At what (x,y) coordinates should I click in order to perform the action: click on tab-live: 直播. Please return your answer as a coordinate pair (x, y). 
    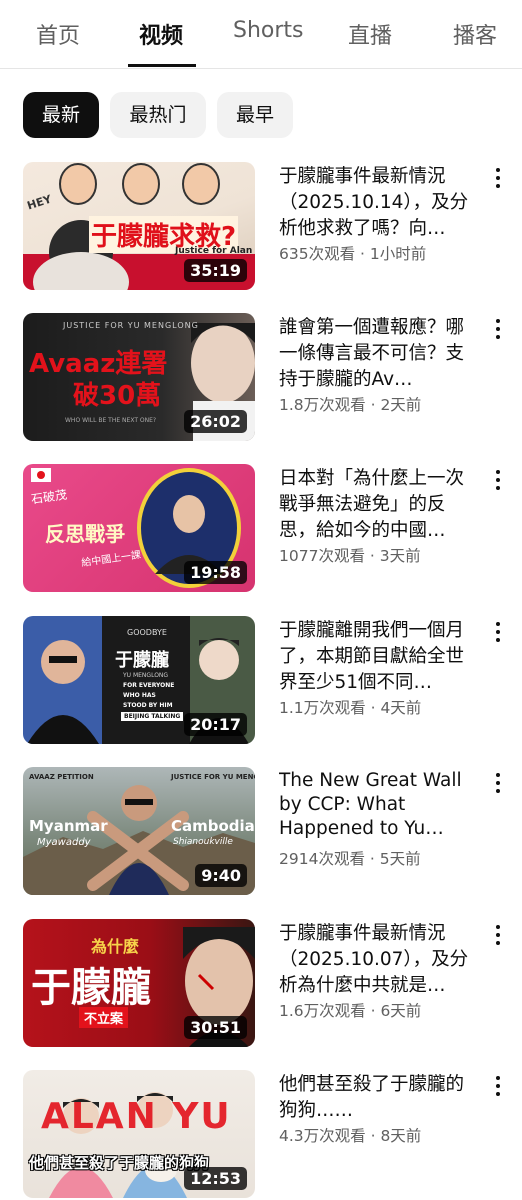
    Looking at the image, I should click on (370, 34).